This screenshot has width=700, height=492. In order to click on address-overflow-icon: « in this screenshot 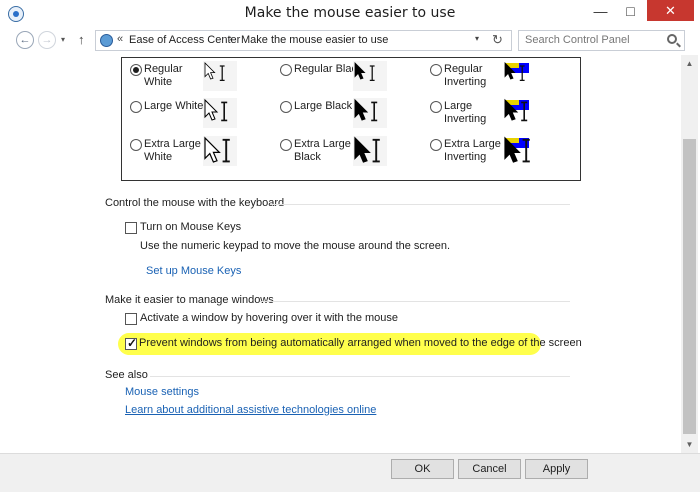, I will do `click(120, 39)`.